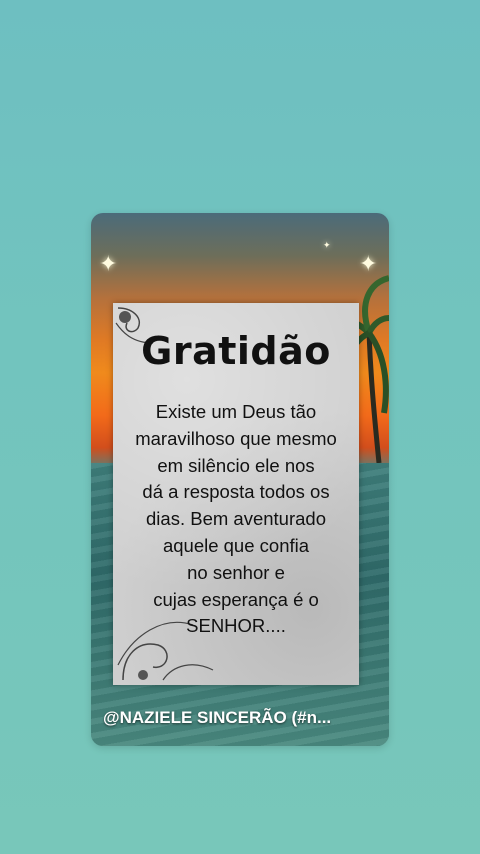 This screenshot has height=854, width=480. I want to click on post-title: Gratidão, so click(236, 351).